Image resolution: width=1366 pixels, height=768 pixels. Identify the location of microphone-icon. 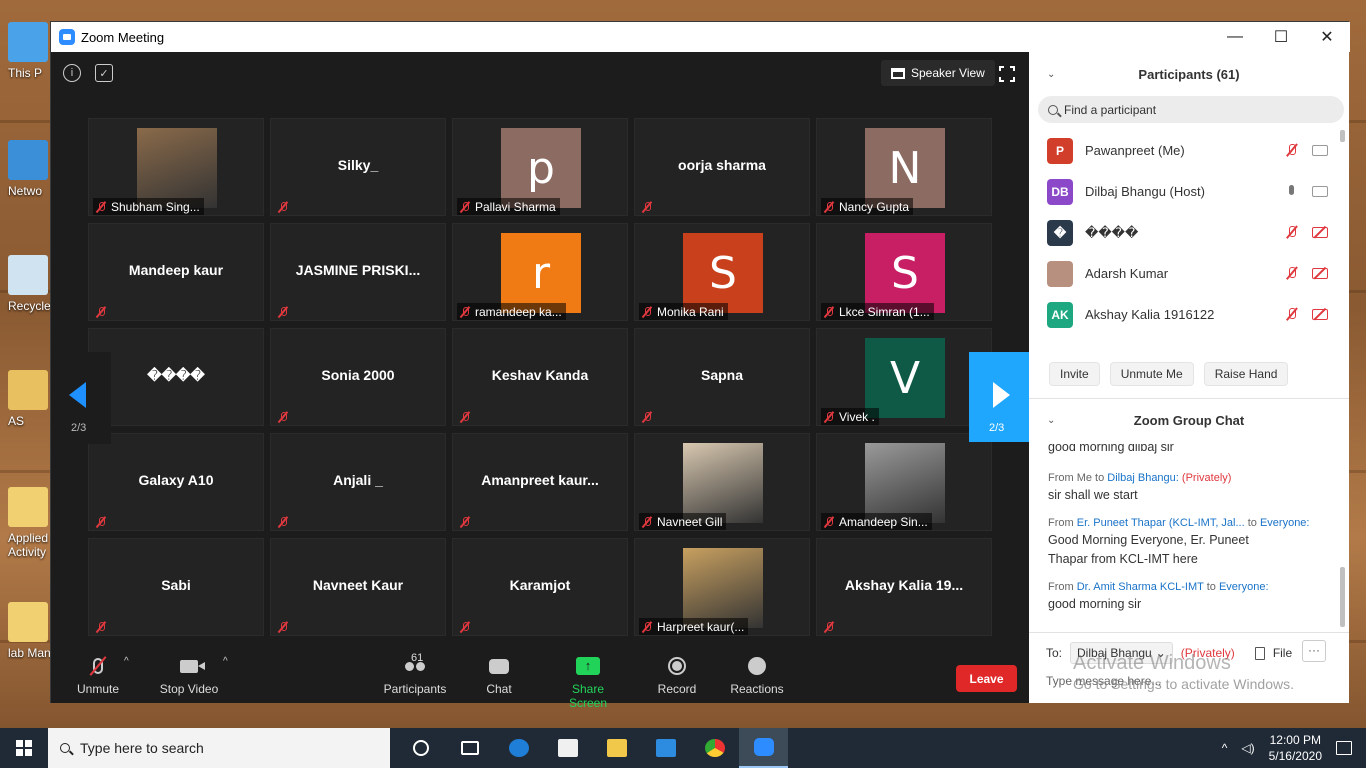
(1292, 191).